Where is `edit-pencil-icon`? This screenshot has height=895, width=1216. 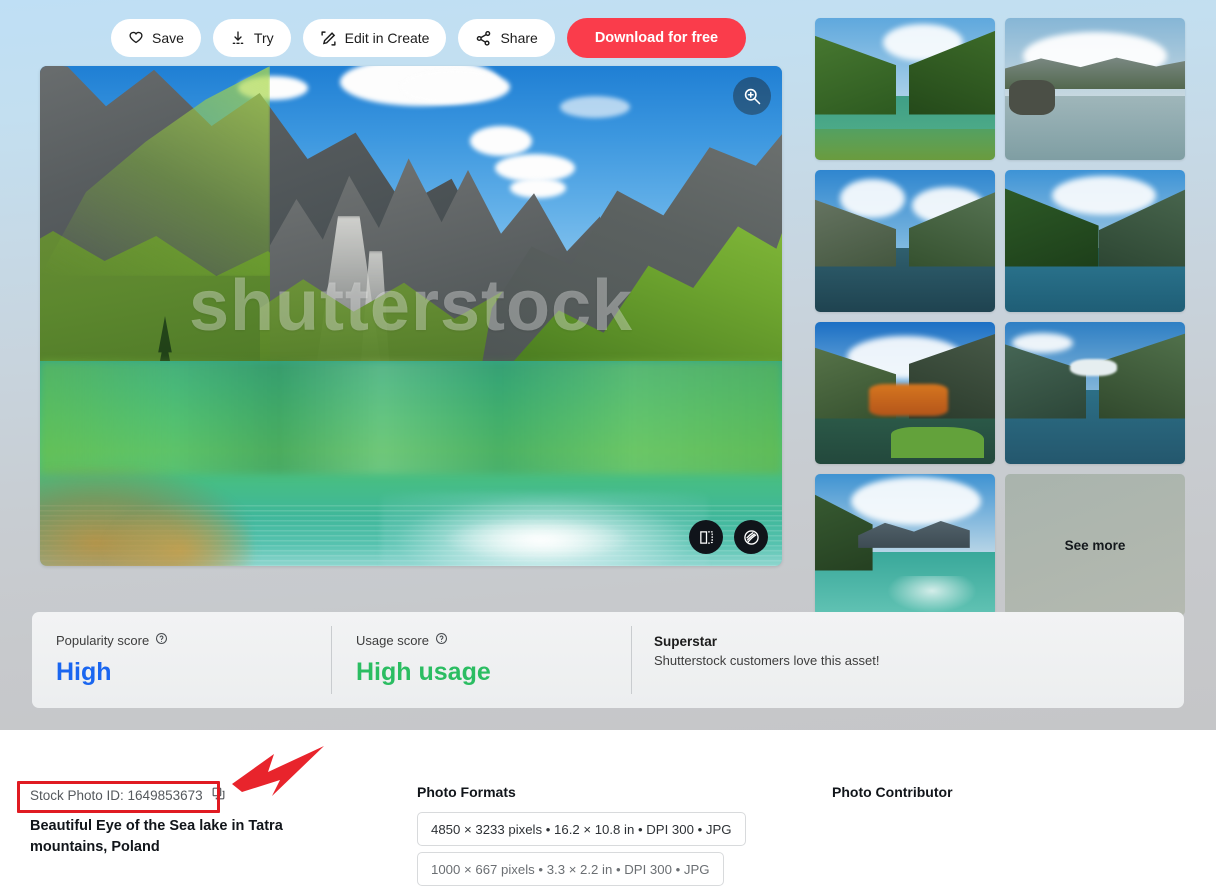 edit-pencil-icon is located at coordinates (328, 38).